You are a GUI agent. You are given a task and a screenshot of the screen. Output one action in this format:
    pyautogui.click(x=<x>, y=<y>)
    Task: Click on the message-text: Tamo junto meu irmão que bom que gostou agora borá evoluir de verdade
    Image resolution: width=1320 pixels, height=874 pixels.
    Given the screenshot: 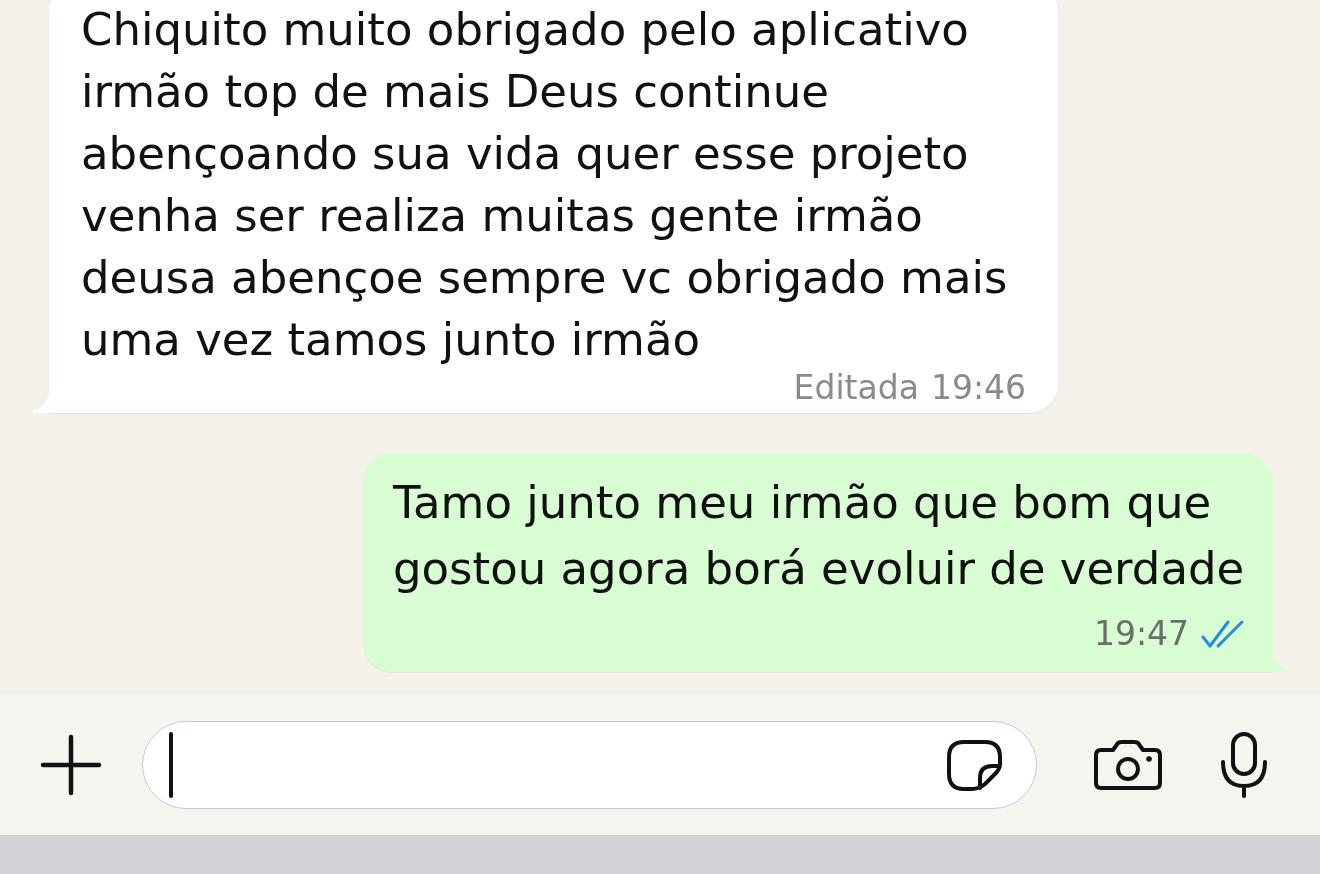 What is the action you would take?
    pyautogui.click(x=819, y=536)
    